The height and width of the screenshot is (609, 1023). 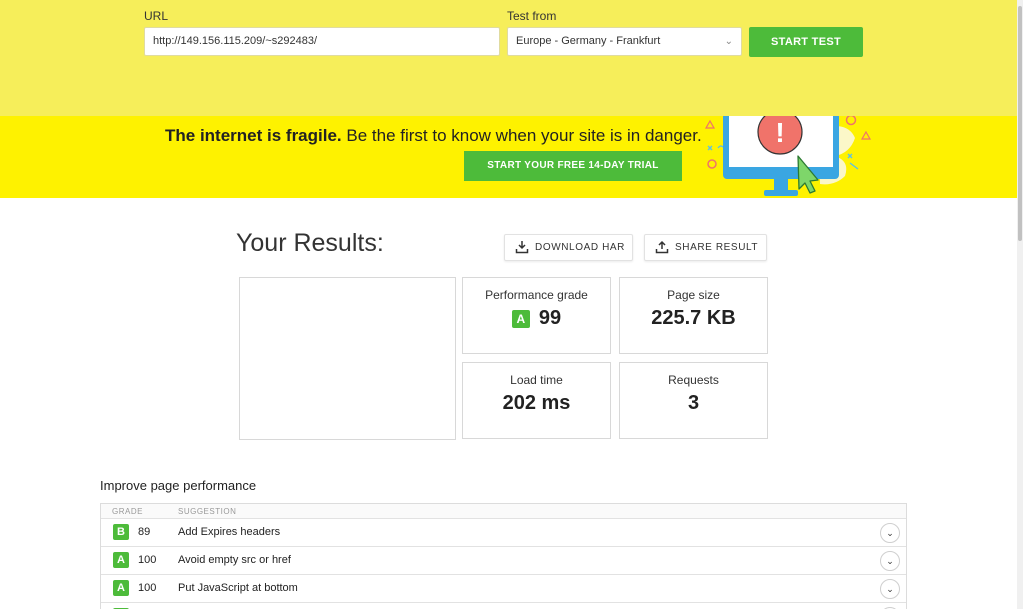 I want to click on table-row: B 89 Add Expires headers ⌄, so click(x=503, y=533).